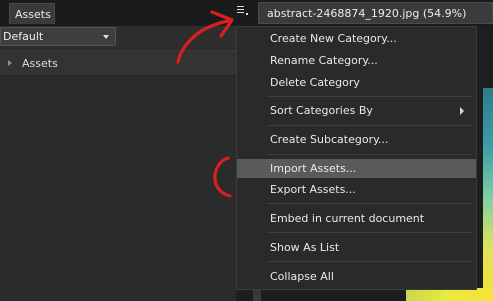 The height and width of the screenshot is (301, 493). What do you see at coordinates (462, 111) in the screenshot?
I see `chevron-right-icon` at bounding box center [462, 111].